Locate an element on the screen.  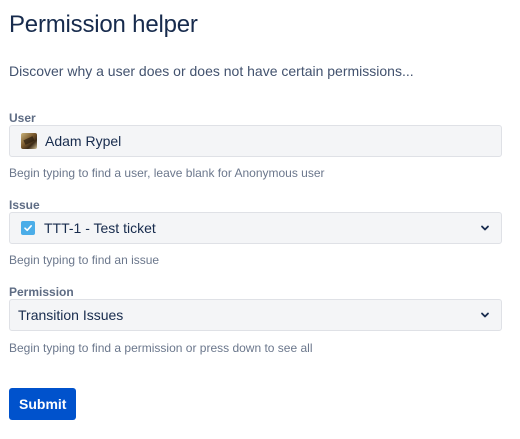
page-title: Permission helper is located at coordinates (103, 24).